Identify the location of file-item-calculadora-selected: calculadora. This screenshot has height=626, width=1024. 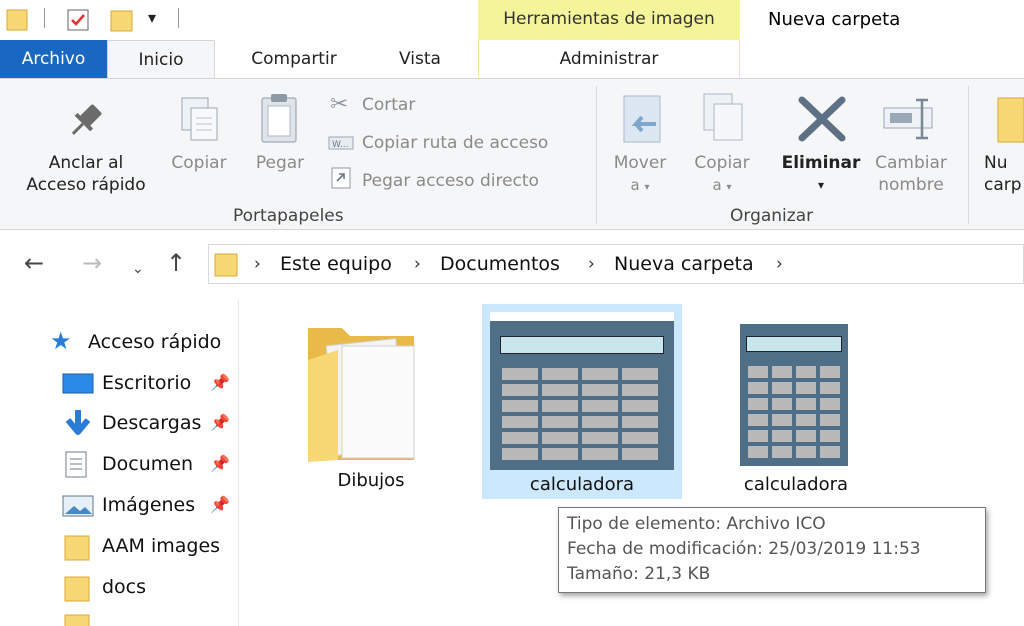
(582, 401).